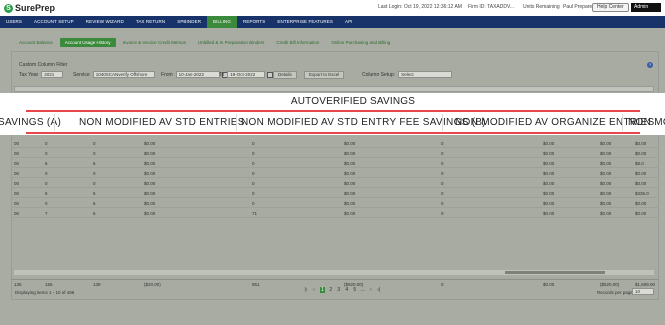 The image size is (665, 325). Describe the element at coordinates (541, 7) in the screenshot. I see `units-remaining: Units Remaining` at that location.